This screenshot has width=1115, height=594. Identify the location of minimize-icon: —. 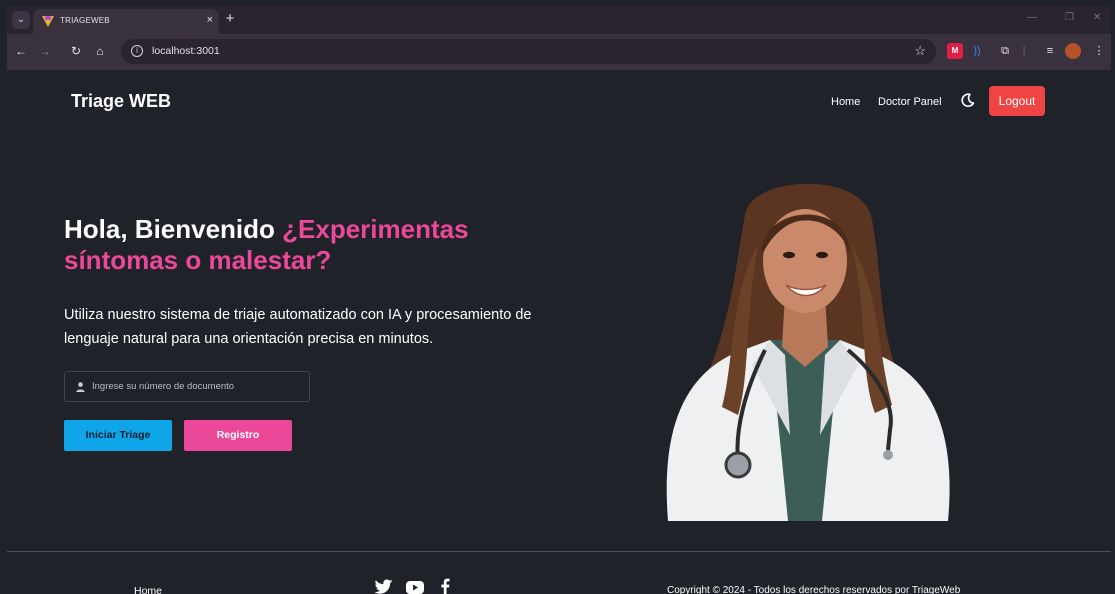
(1032, 17).